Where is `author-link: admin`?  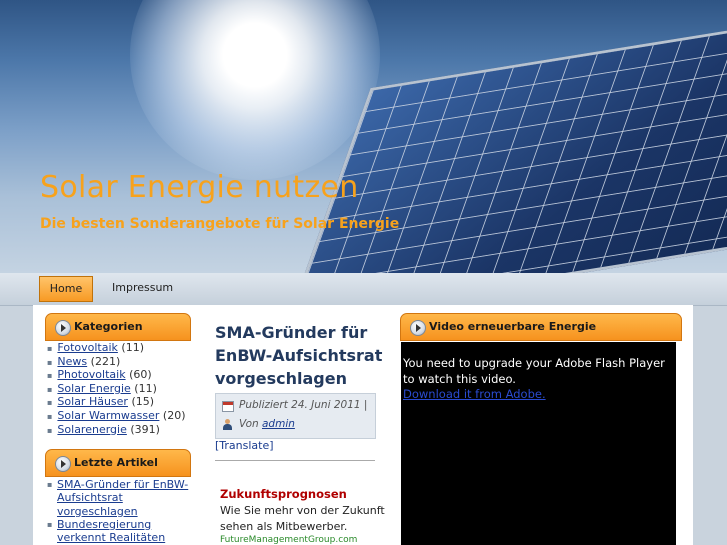 author-link: admin is located at coordinates (278, 424).